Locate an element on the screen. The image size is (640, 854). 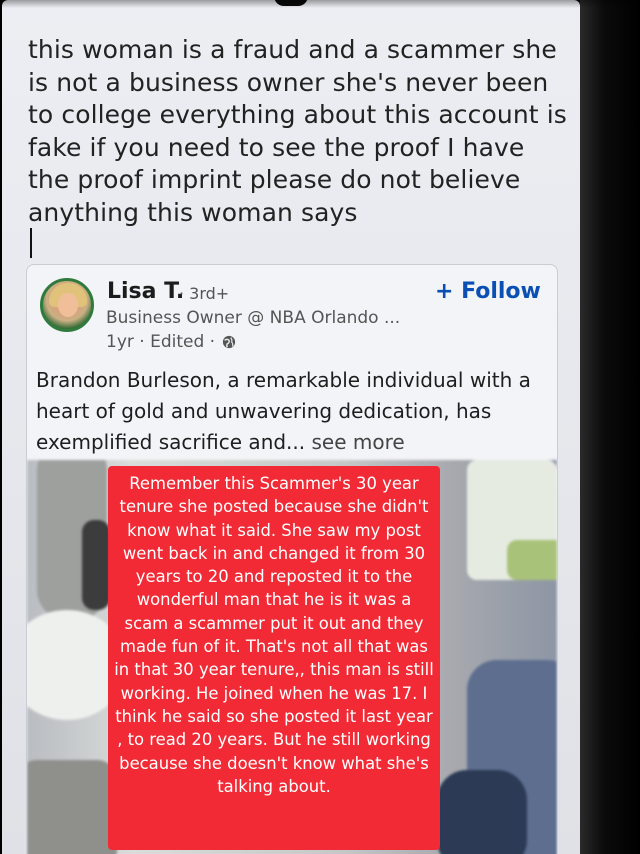
see-more-link: see more is located at coordinates (358, 442).